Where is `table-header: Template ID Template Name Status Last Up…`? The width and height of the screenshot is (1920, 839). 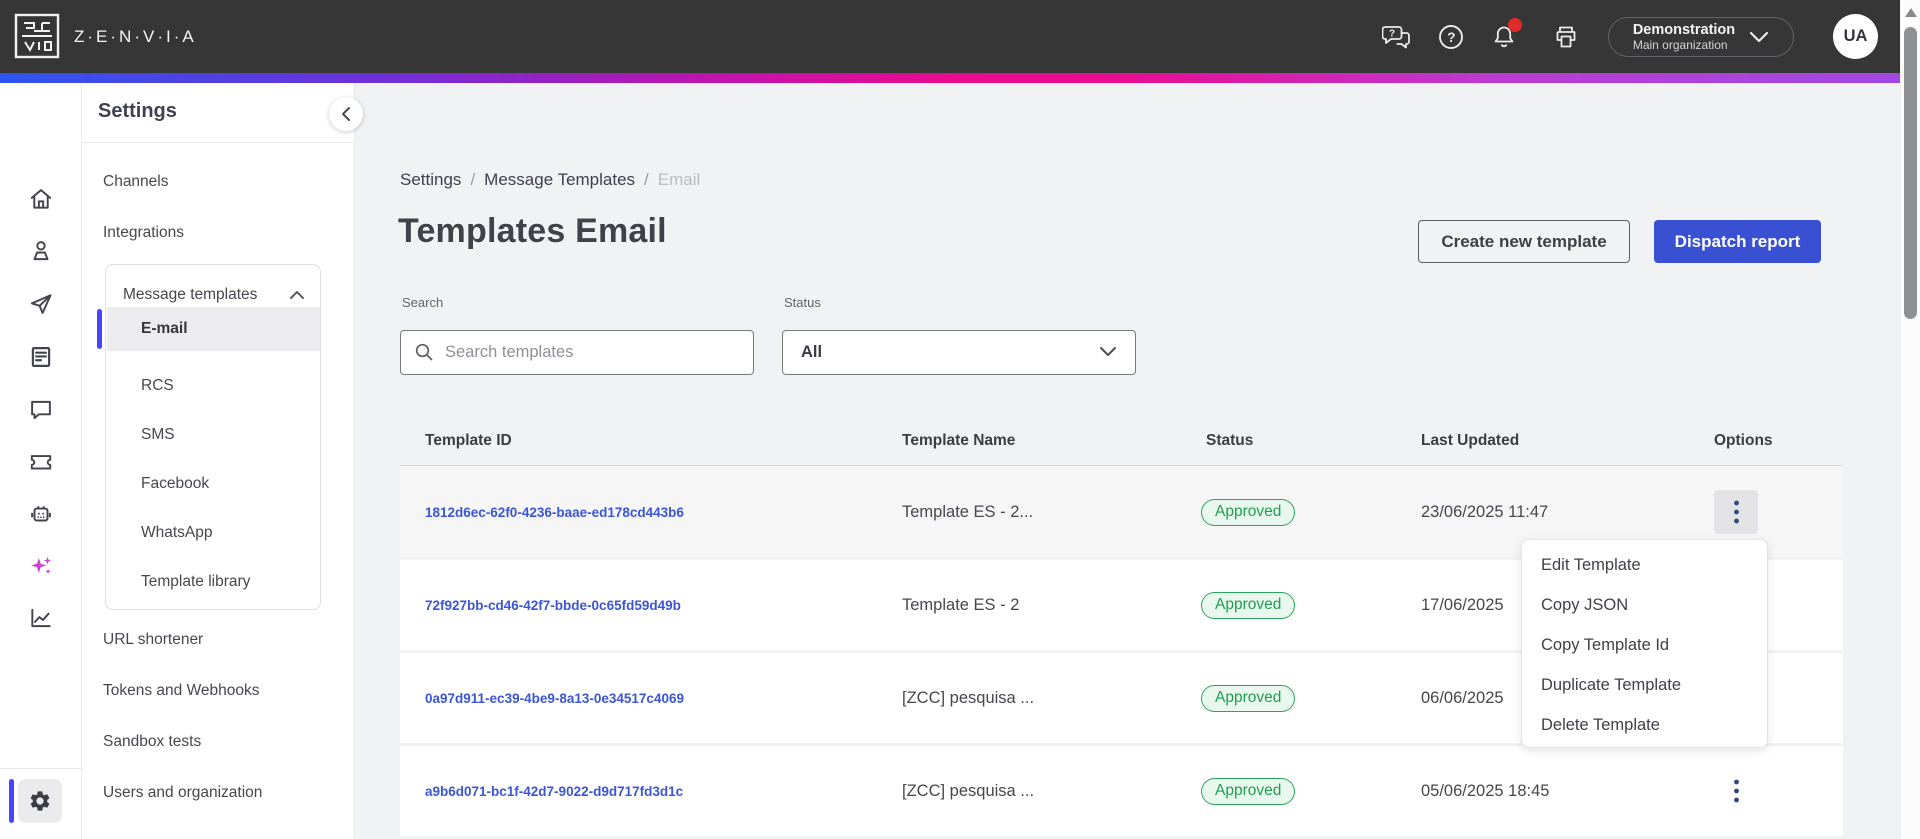 table-header: Template ID Template Name Status Last Up… is located at coordinates (1121, 443).